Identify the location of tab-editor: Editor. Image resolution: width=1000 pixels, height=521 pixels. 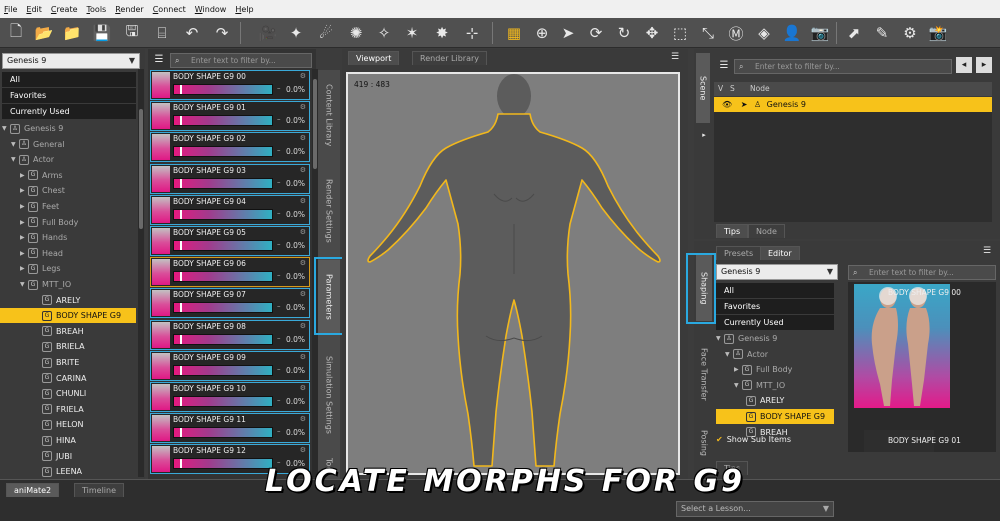
(780, 253).